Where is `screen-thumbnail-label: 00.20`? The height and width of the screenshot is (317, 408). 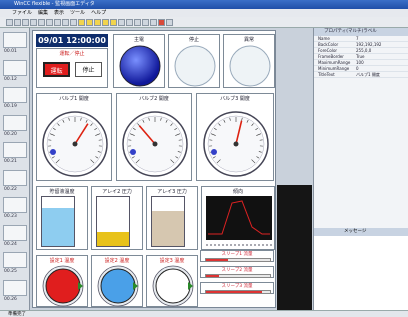 screen-thumbnail-label: 00.20 is located at coordinates (10, 134).